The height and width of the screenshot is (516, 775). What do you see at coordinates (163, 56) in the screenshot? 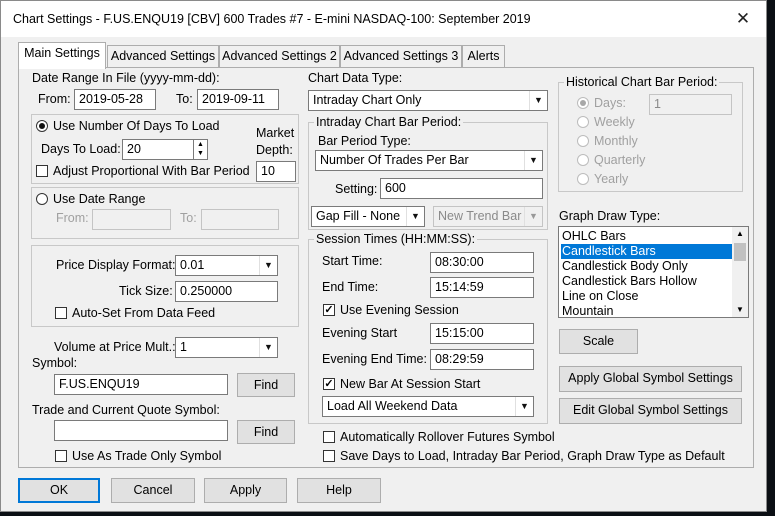
I see `tab-advanced-settings: Advanced Settings` at bounding box center [163, 56].